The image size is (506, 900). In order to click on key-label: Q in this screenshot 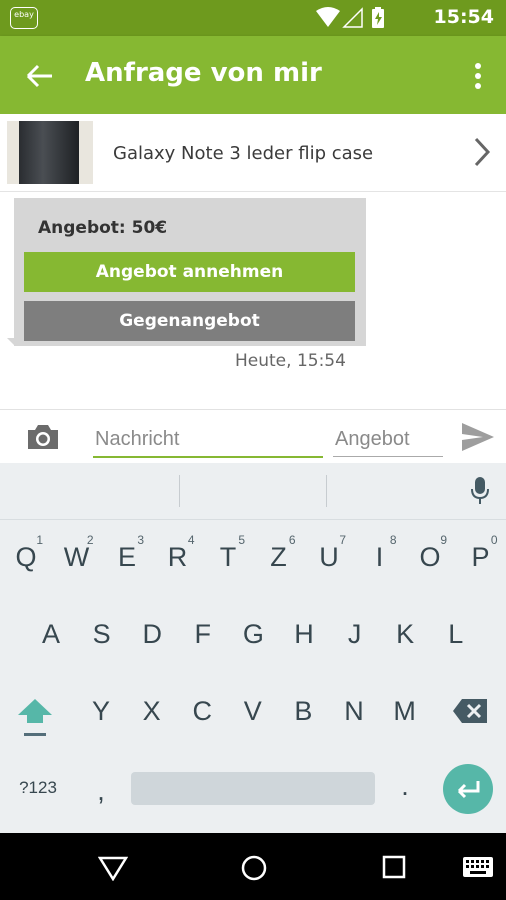, I will do `click(26, 557)`.